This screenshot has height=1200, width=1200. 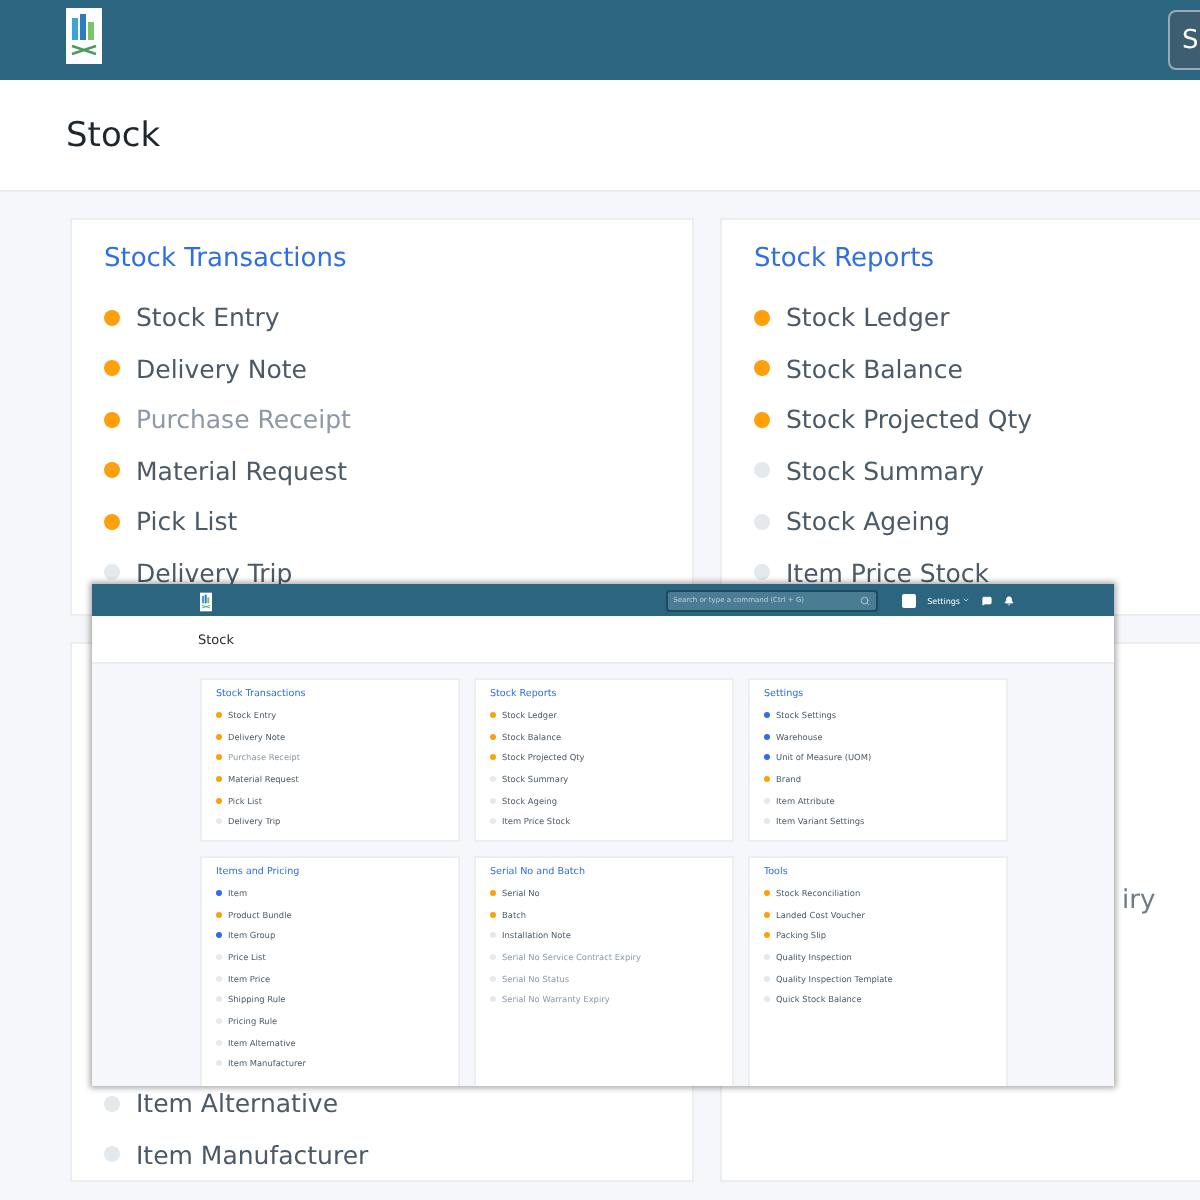 What do you see at coordinates (868, 521) in the screenshot?
I see `link-item: Stock Ageing` at bounding box center [868, 521].